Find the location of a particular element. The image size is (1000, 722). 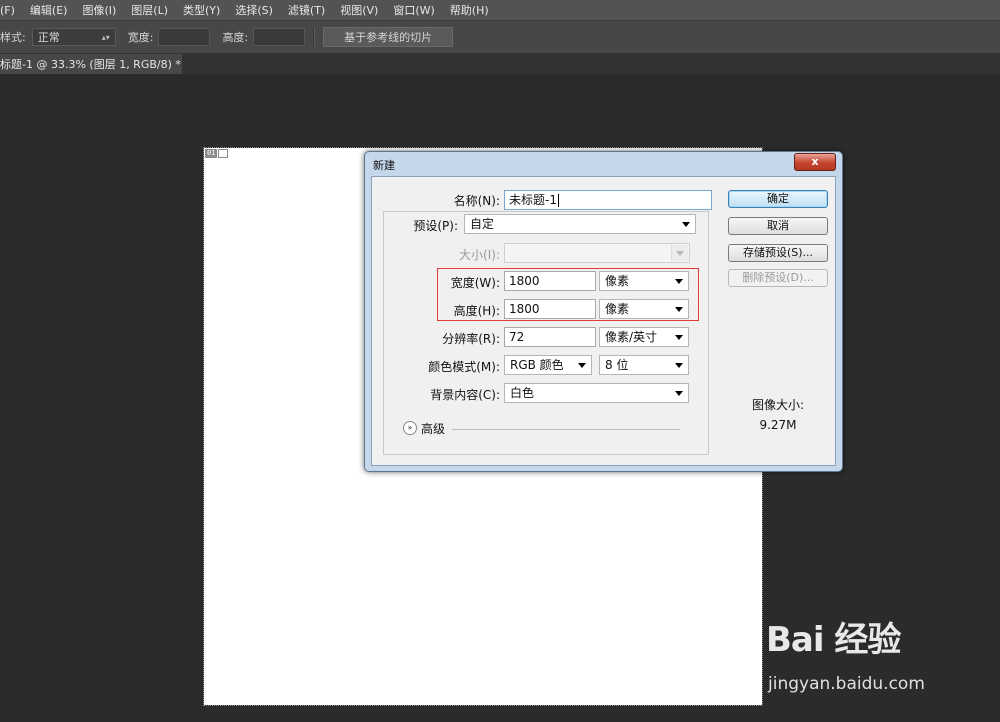

menu-filter: 滤镜(T) is located at coordinates (306, 10).